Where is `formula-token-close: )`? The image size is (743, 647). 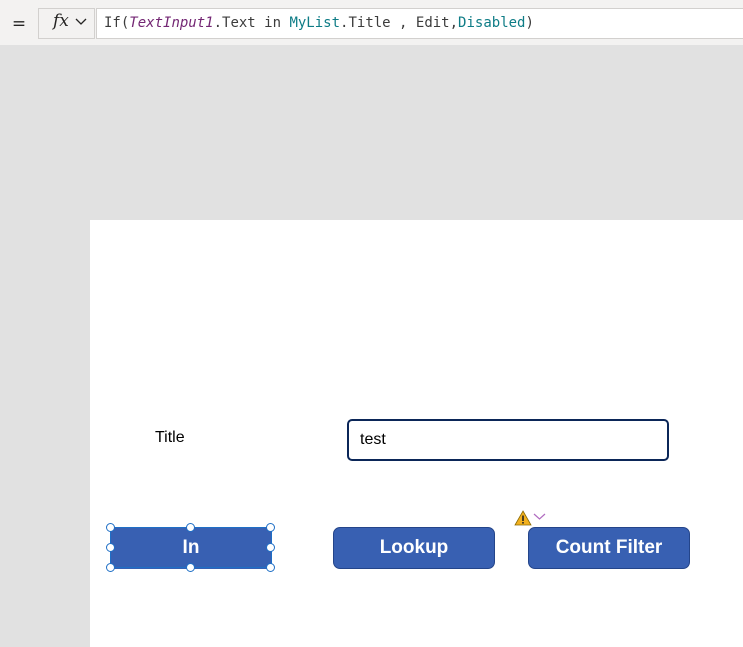
formula-token-close: ) is located at coordinates (529, 23).